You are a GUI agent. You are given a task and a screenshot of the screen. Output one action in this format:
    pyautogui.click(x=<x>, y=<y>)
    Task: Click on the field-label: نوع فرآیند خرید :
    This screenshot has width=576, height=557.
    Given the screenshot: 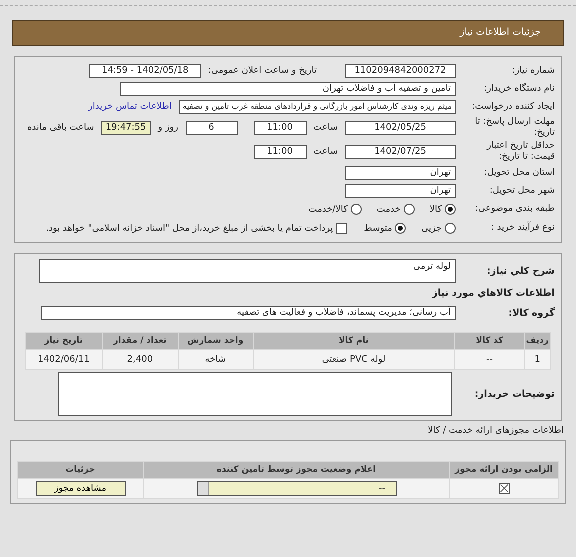 What is the action you would take?
    pyautogui.click(x=522, y=228)
    